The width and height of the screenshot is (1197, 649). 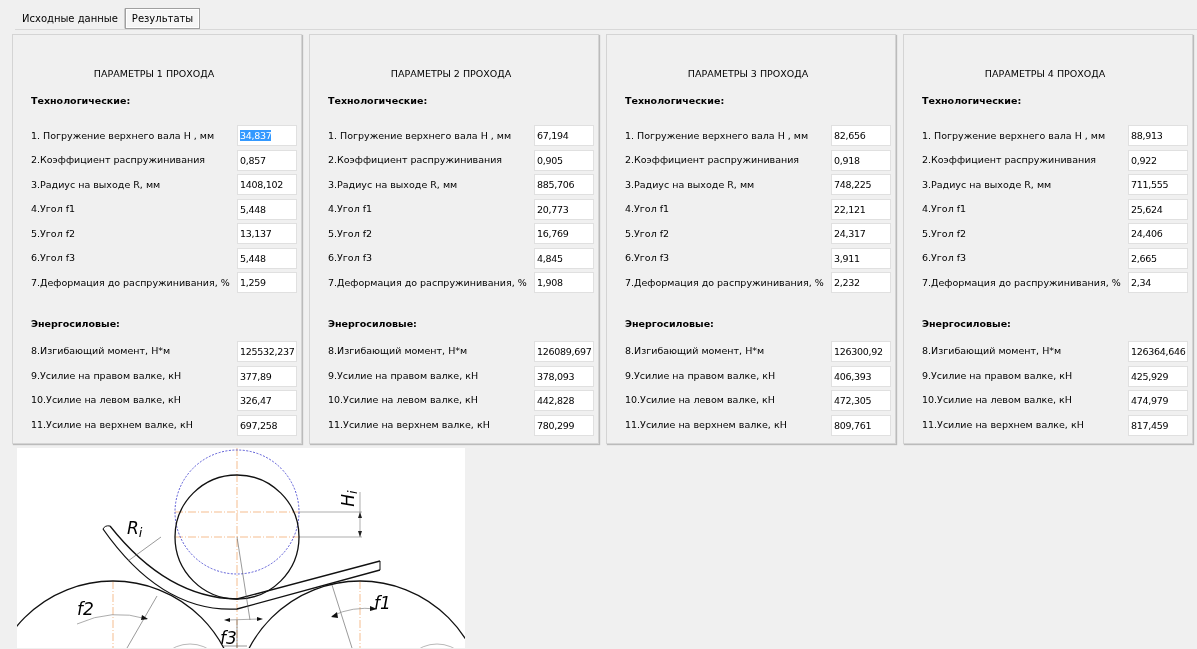 I want to click on value-field: 378,093, so click(x=564, y=376).